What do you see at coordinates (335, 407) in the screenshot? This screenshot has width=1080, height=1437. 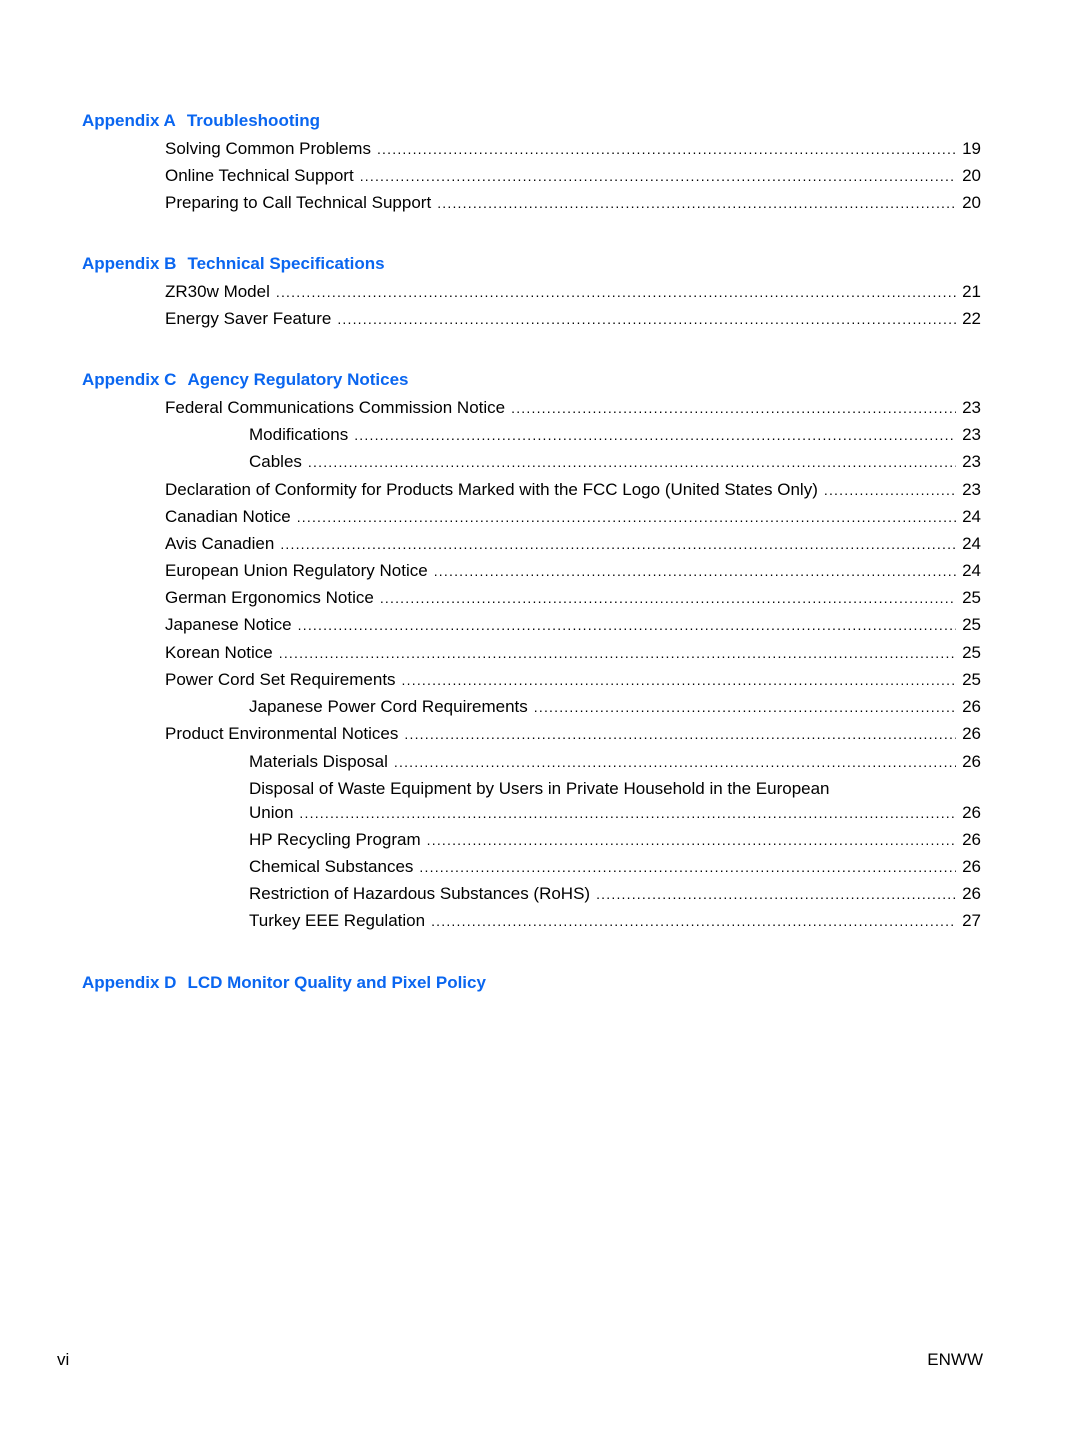 I see `toc-entry-title: Federal Communications Commission Notice` at bounding box center [335, 407].